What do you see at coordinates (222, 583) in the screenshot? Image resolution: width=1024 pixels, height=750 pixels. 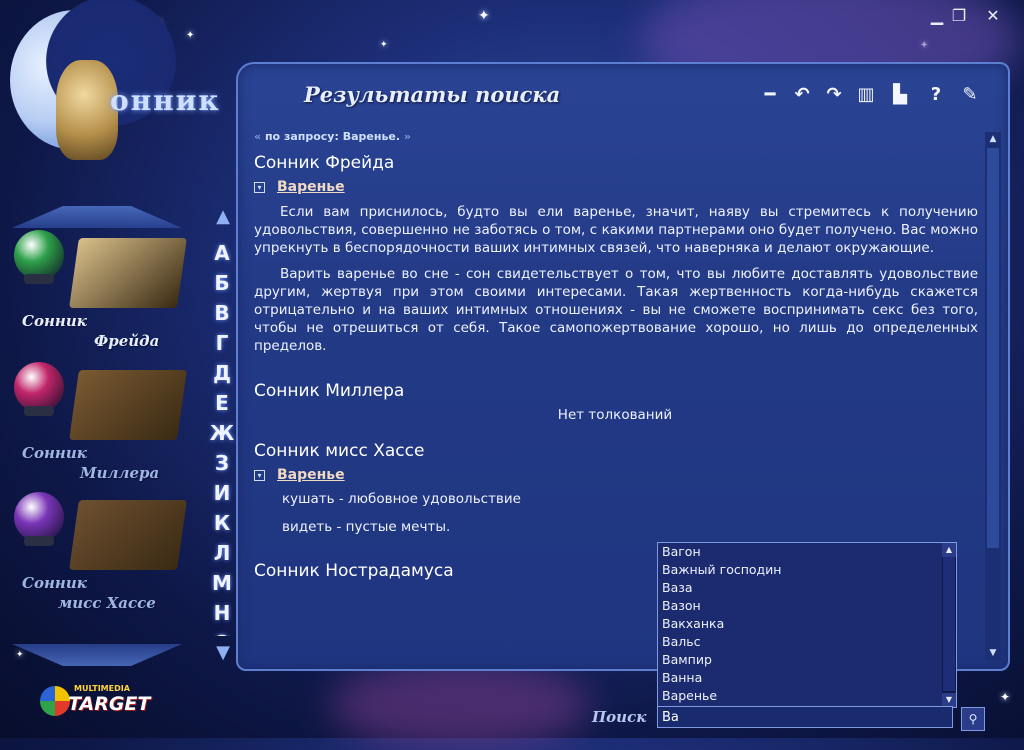 I see `alphabet-letter: М` at bounding box center [222, 583].